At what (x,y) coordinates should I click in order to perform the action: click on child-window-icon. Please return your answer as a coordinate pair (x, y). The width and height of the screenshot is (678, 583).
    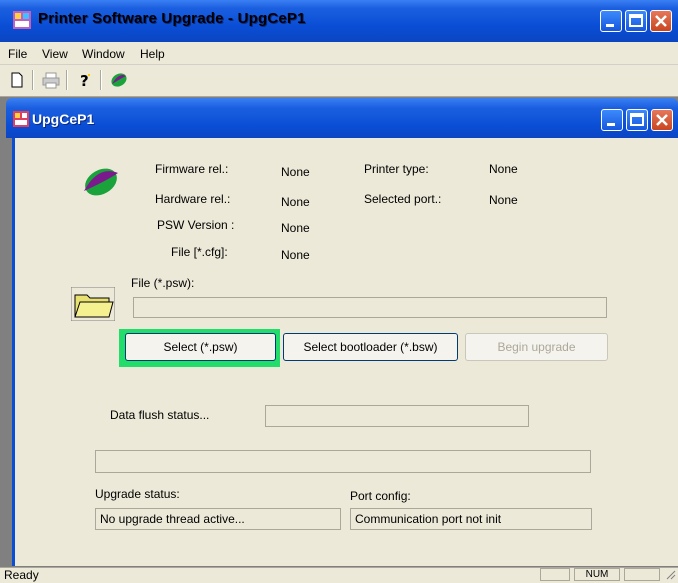
    Looking at the image, I should click on (21, 119).